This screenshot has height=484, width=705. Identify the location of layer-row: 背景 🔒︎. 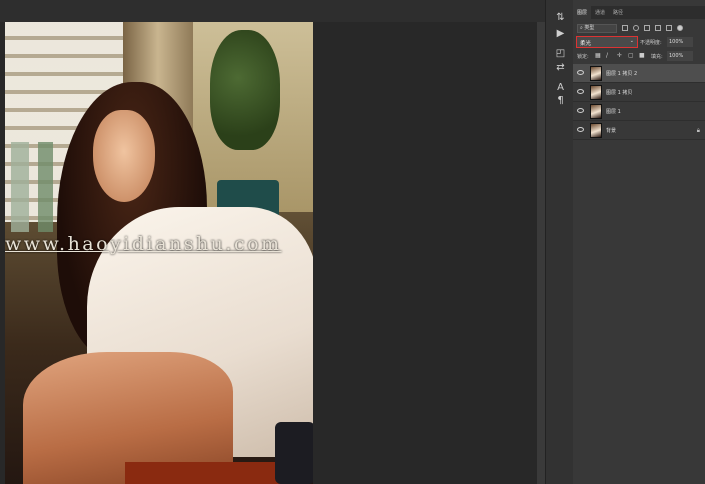
(639, 130).